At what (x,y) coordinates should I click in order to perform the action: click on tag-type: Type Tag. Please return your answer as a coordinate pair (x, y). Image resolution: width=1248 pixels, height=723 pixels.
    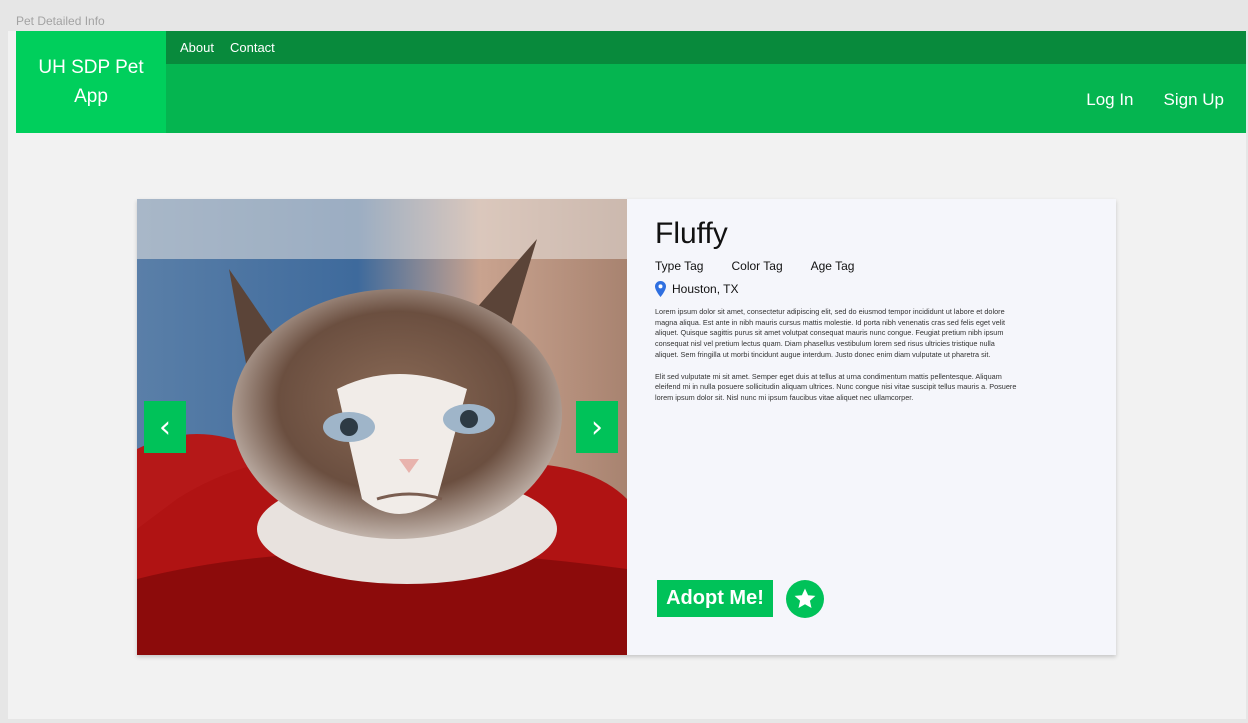
    Looking at the image, I should click on (679, 266).